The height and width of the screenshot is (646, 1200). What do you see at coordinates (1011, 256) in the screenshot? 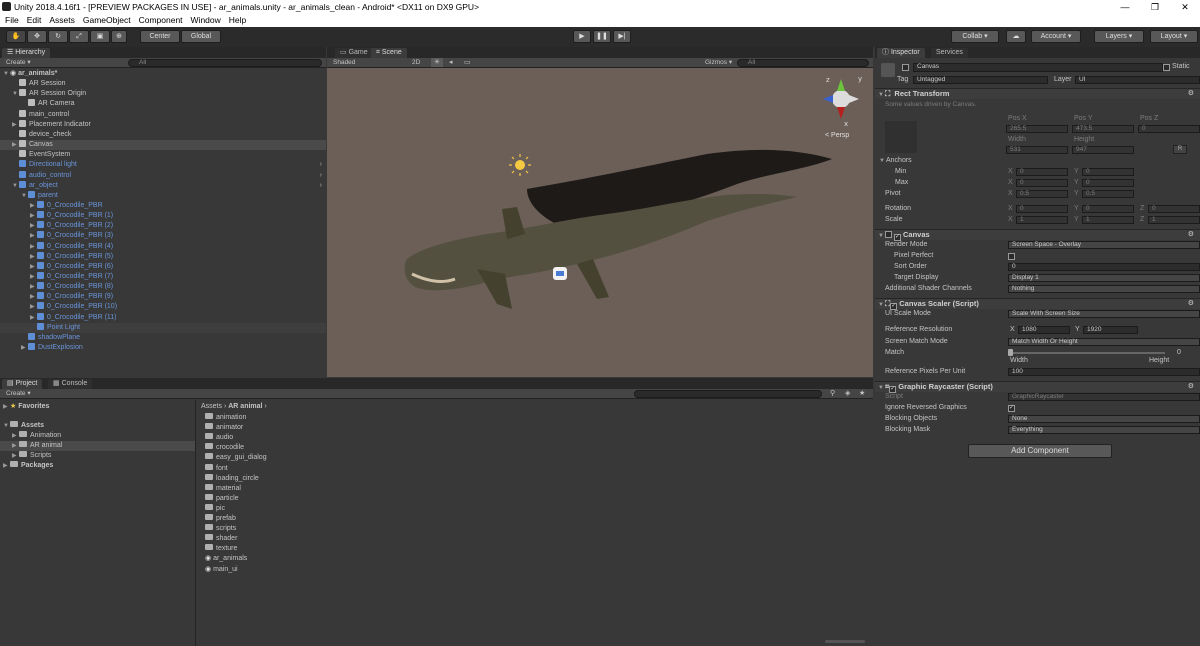
I see `pixel-perfect-checkbox` at bounding box center [1011, 256].